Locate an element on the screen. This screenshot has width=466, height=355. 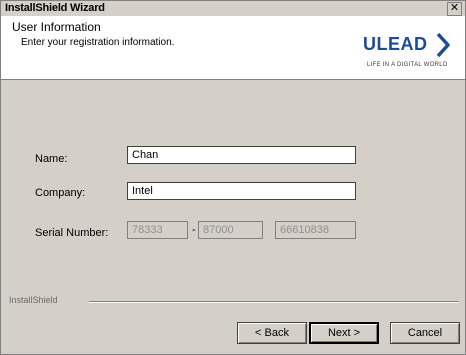
ulead-logo: ULEAD LIFE IN A DIGITAL WORLD is located at coordinates (409, 51).